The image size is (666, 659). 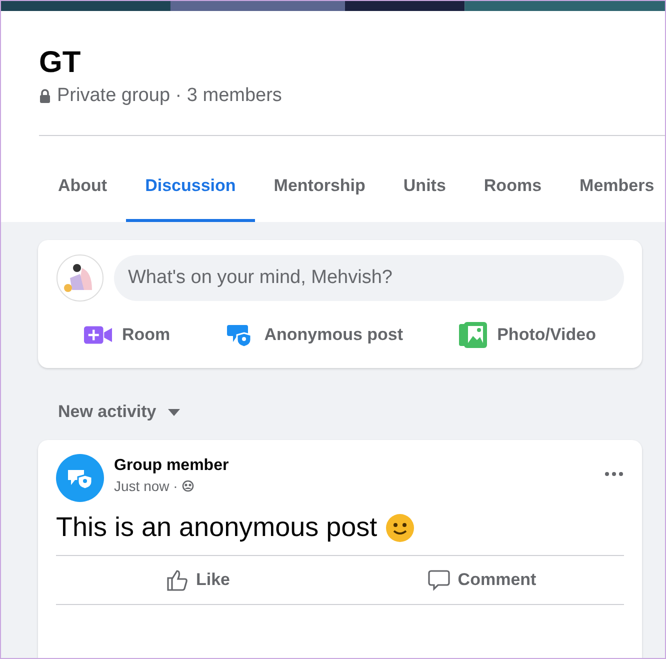 What do you see at coordinates (60, 63) in the screenshot?
I see `group-name: GT` at bounding box center [60, 63].